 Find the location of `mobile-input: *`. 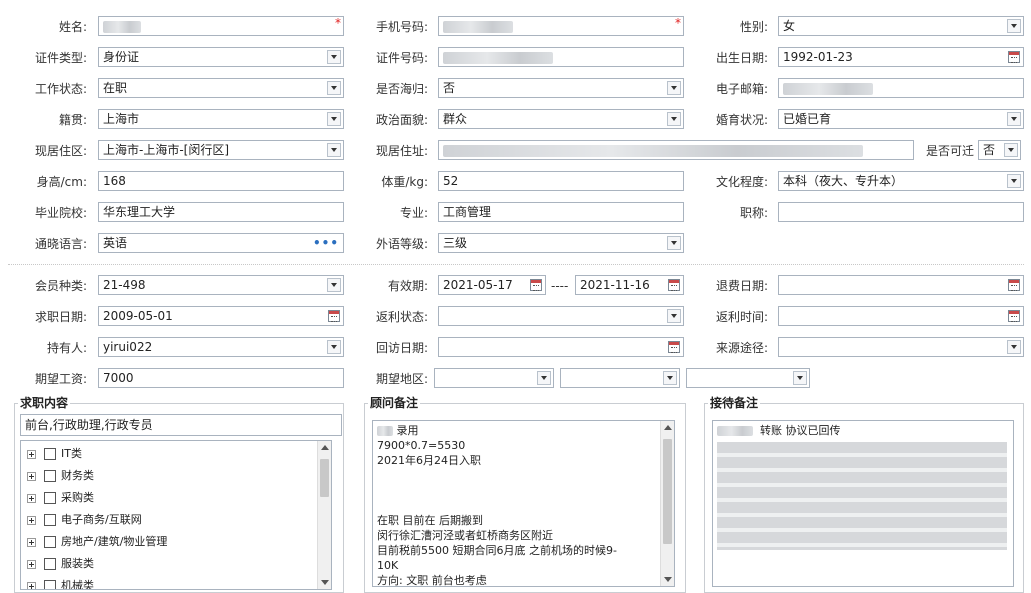

mobile-input: * is located at coordinates (561, 26).